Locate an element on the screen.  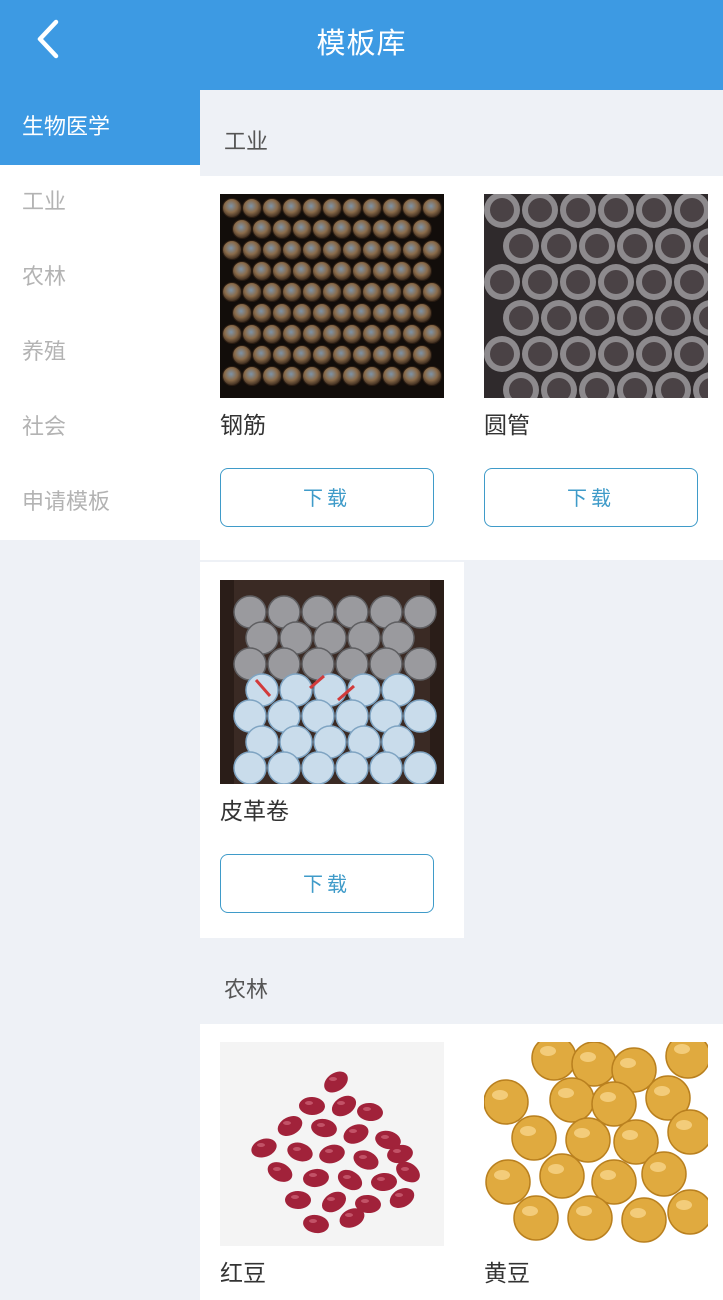
template-image-leather-rolls is located at coordinates (332, 682).